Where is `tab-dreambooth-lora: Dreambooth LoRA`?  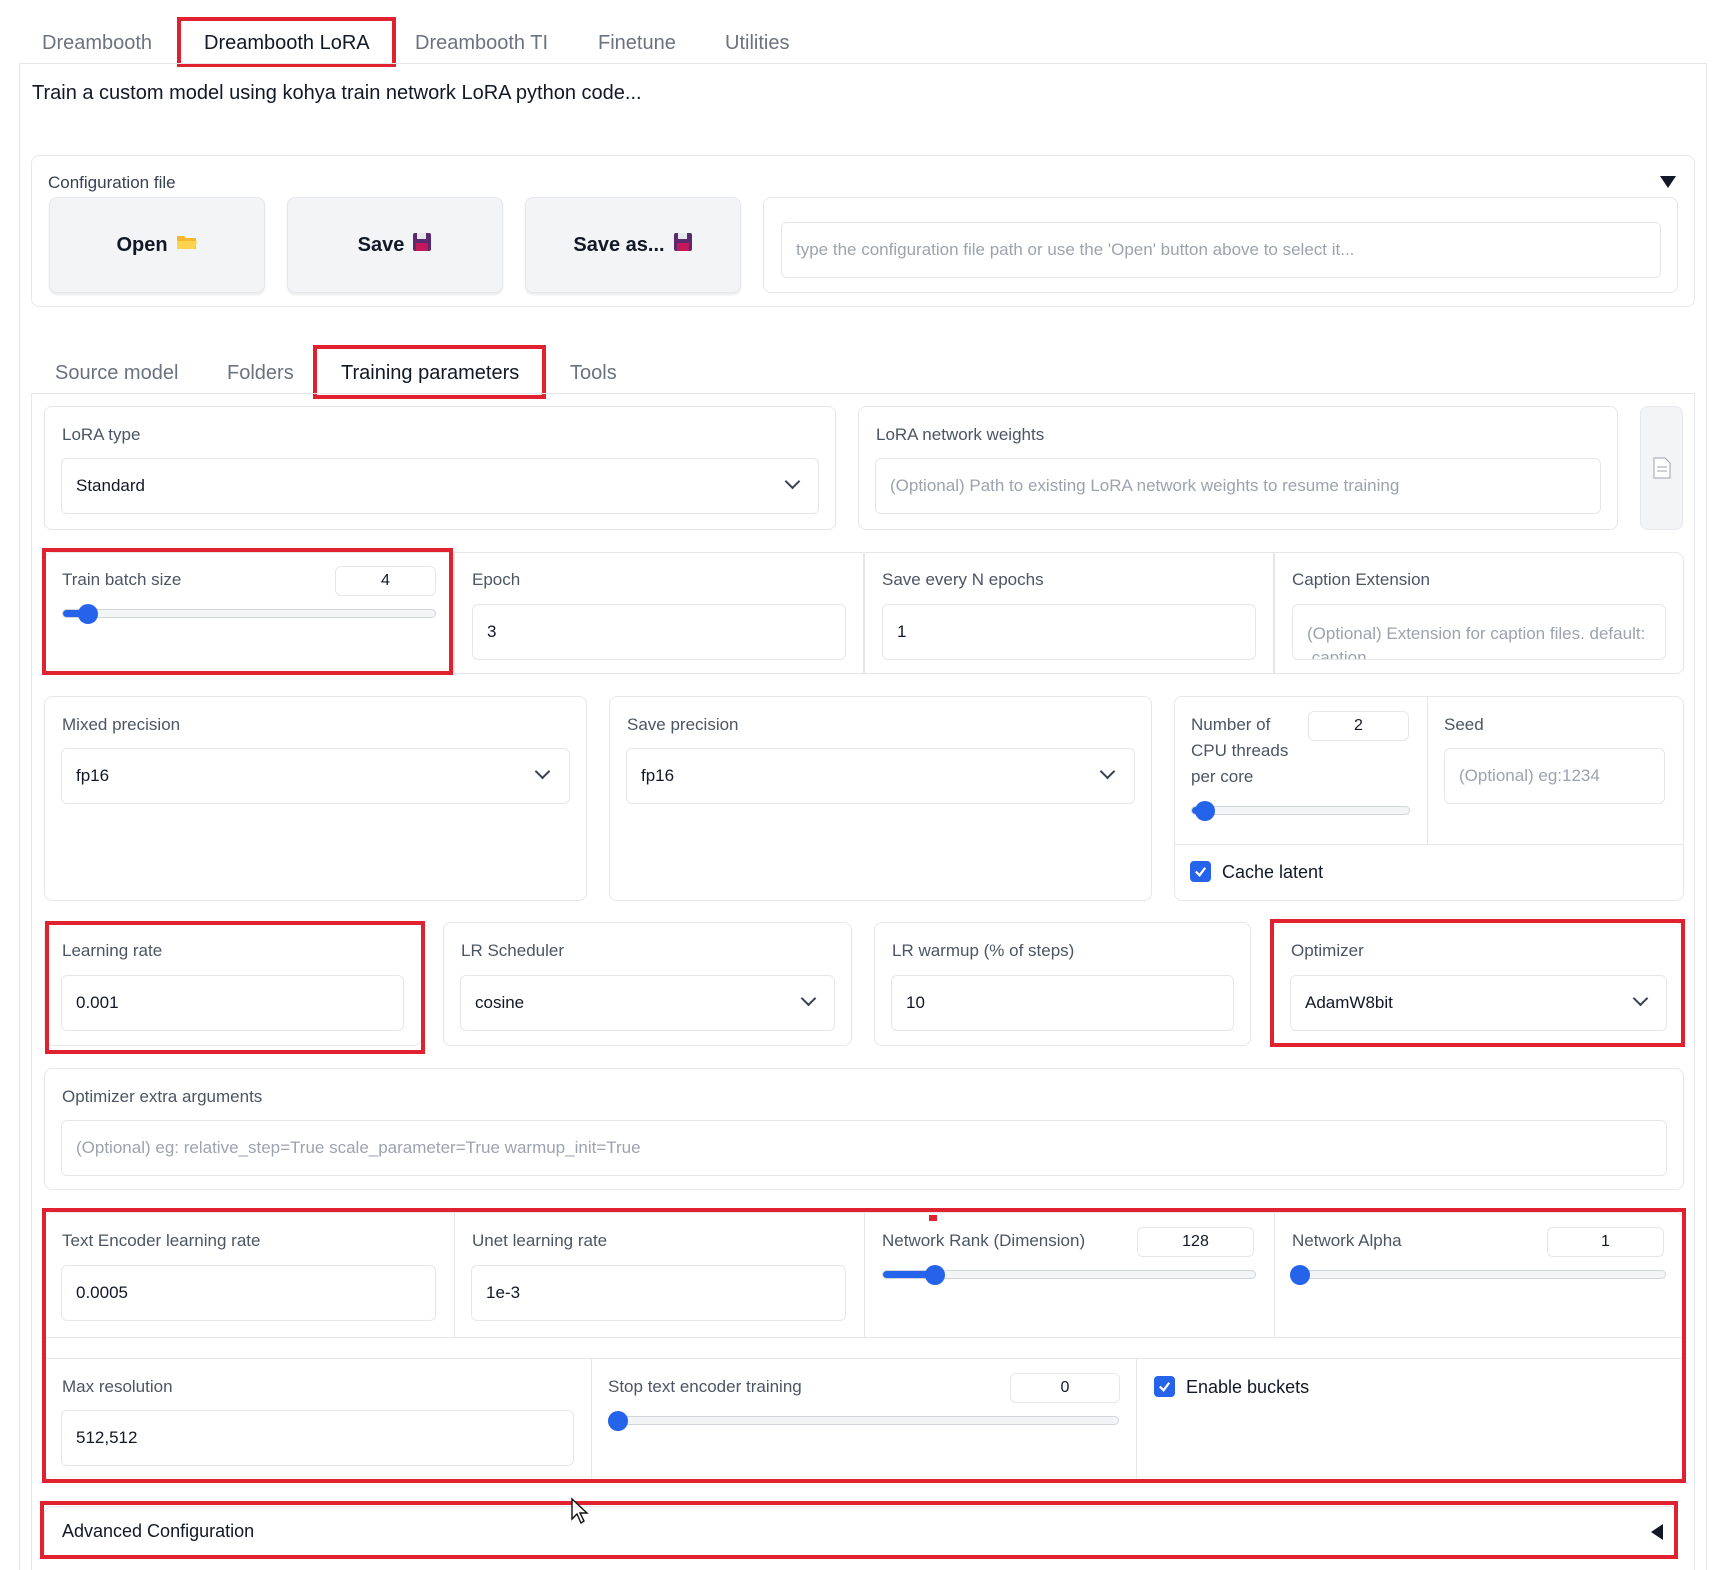 tab-dreambooth-lora: Dreambooth LoRA is located at coordinates (287, 43).